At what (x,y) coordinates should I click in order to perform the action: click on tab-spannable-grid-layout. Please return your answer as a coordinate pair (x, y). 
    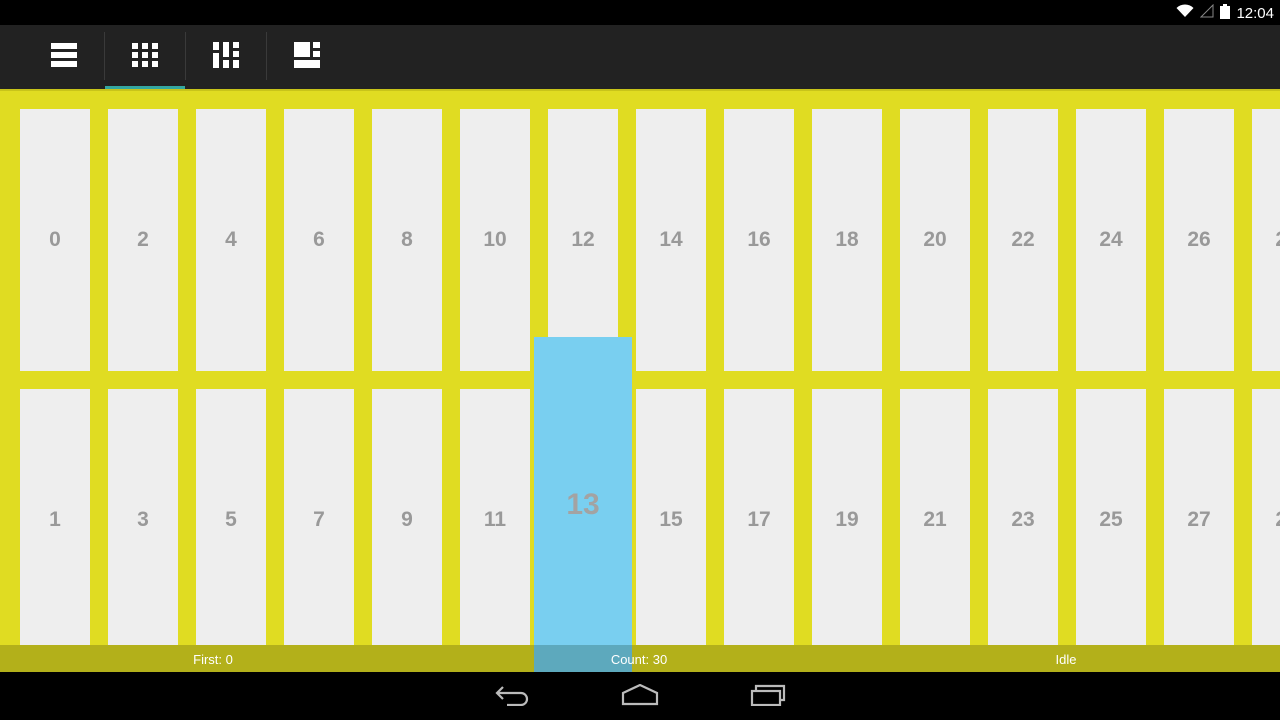
    Looking at the image, I should click on (307, 57).